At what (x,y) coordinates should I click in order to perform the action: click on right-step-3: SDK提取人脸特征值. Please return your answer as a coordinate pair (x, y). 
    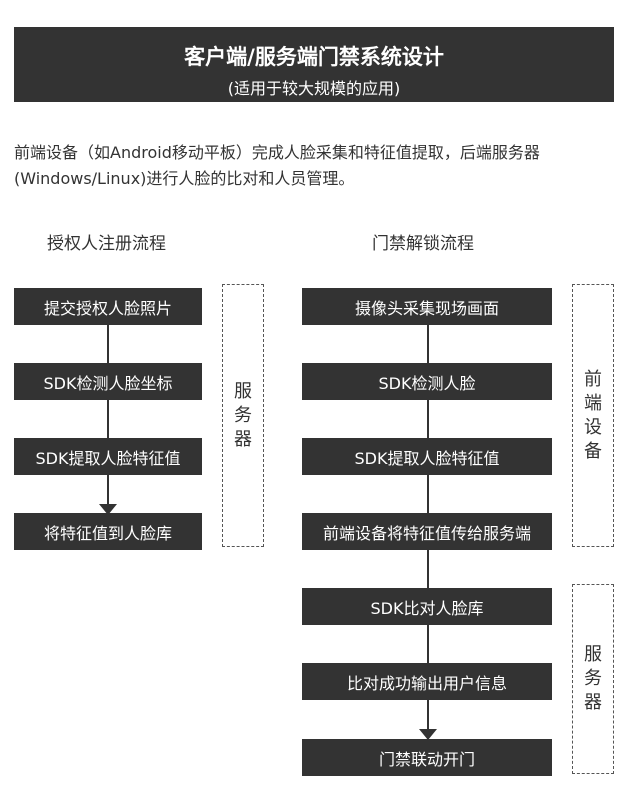
    Looking at the image, I should click on (427, 456).